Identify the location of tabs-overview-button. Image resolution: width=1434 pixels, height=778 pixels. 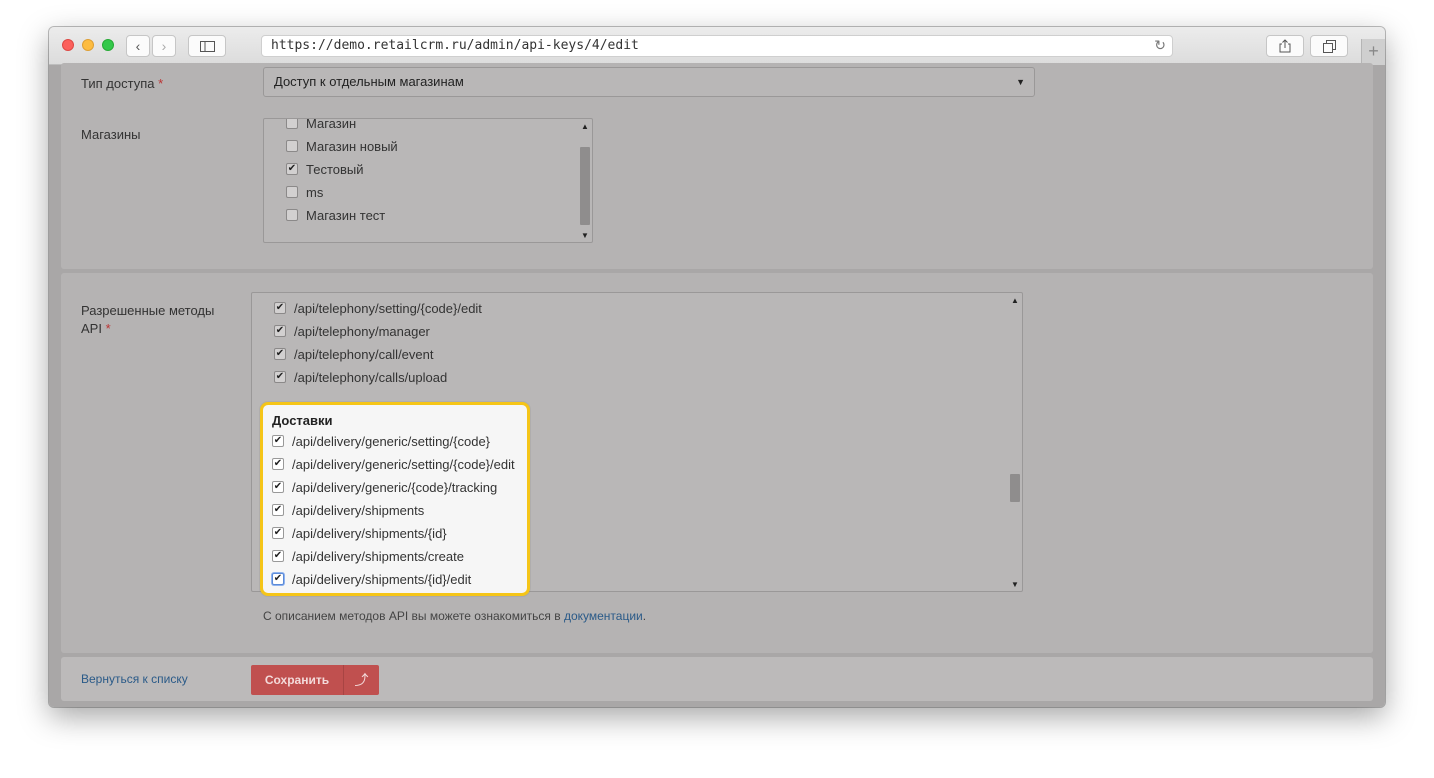
(1329, 46).